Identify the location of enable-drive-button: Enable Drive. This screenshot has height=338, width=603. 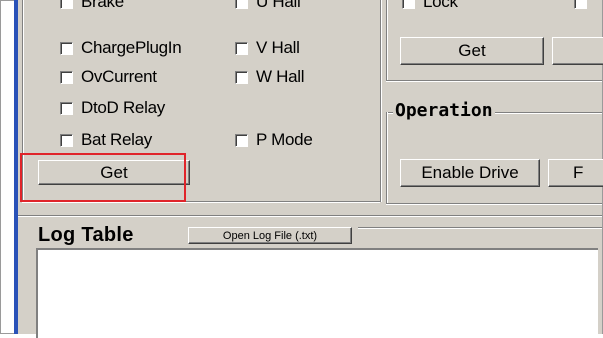
(470, 173).